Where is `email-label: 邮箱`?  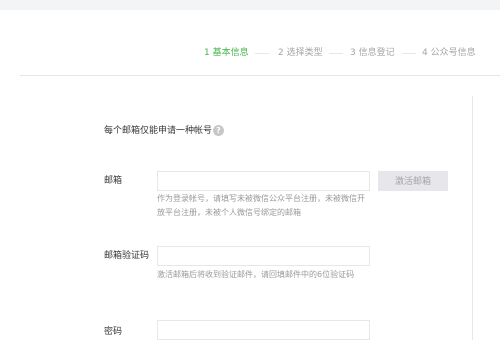
email-label: 邮箱 is located at coordinates (113, 181).